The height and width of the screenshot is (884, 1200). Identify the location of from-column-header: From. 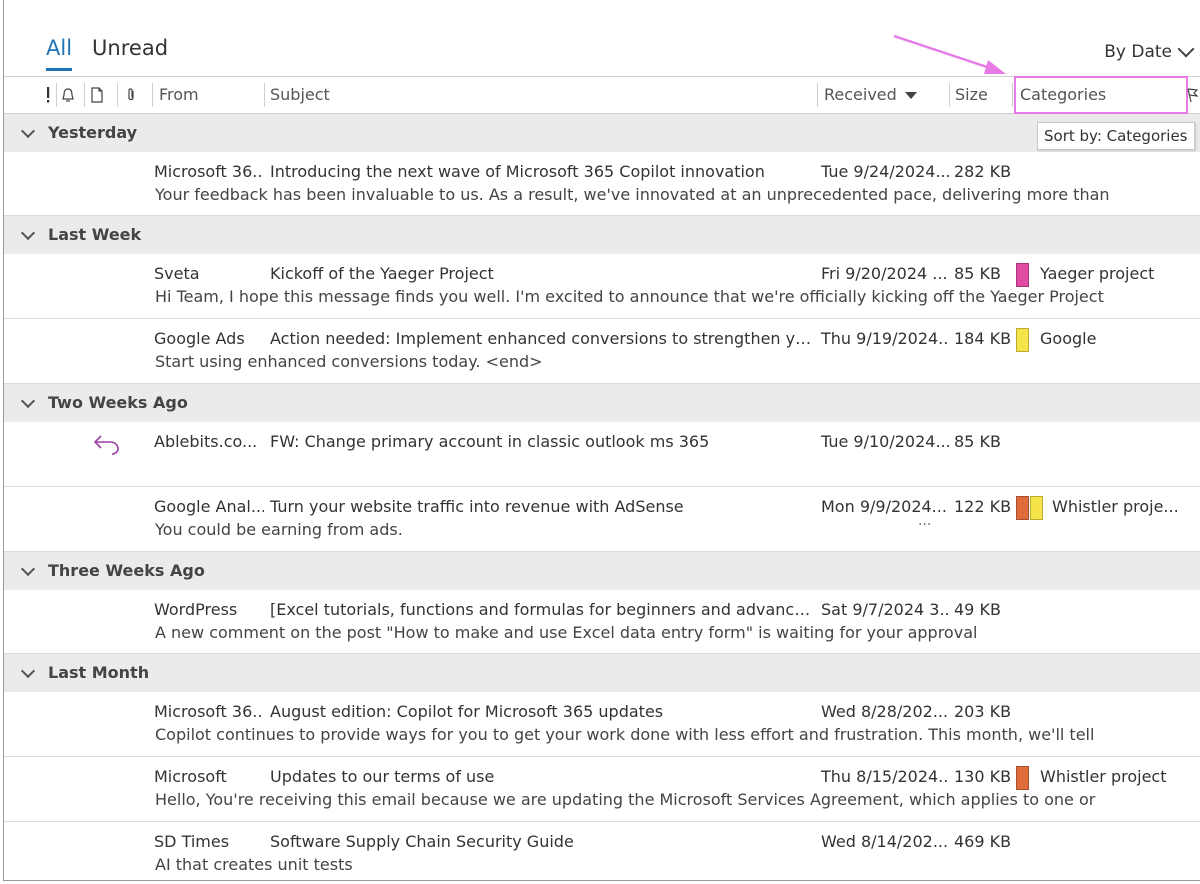
(179, 95).